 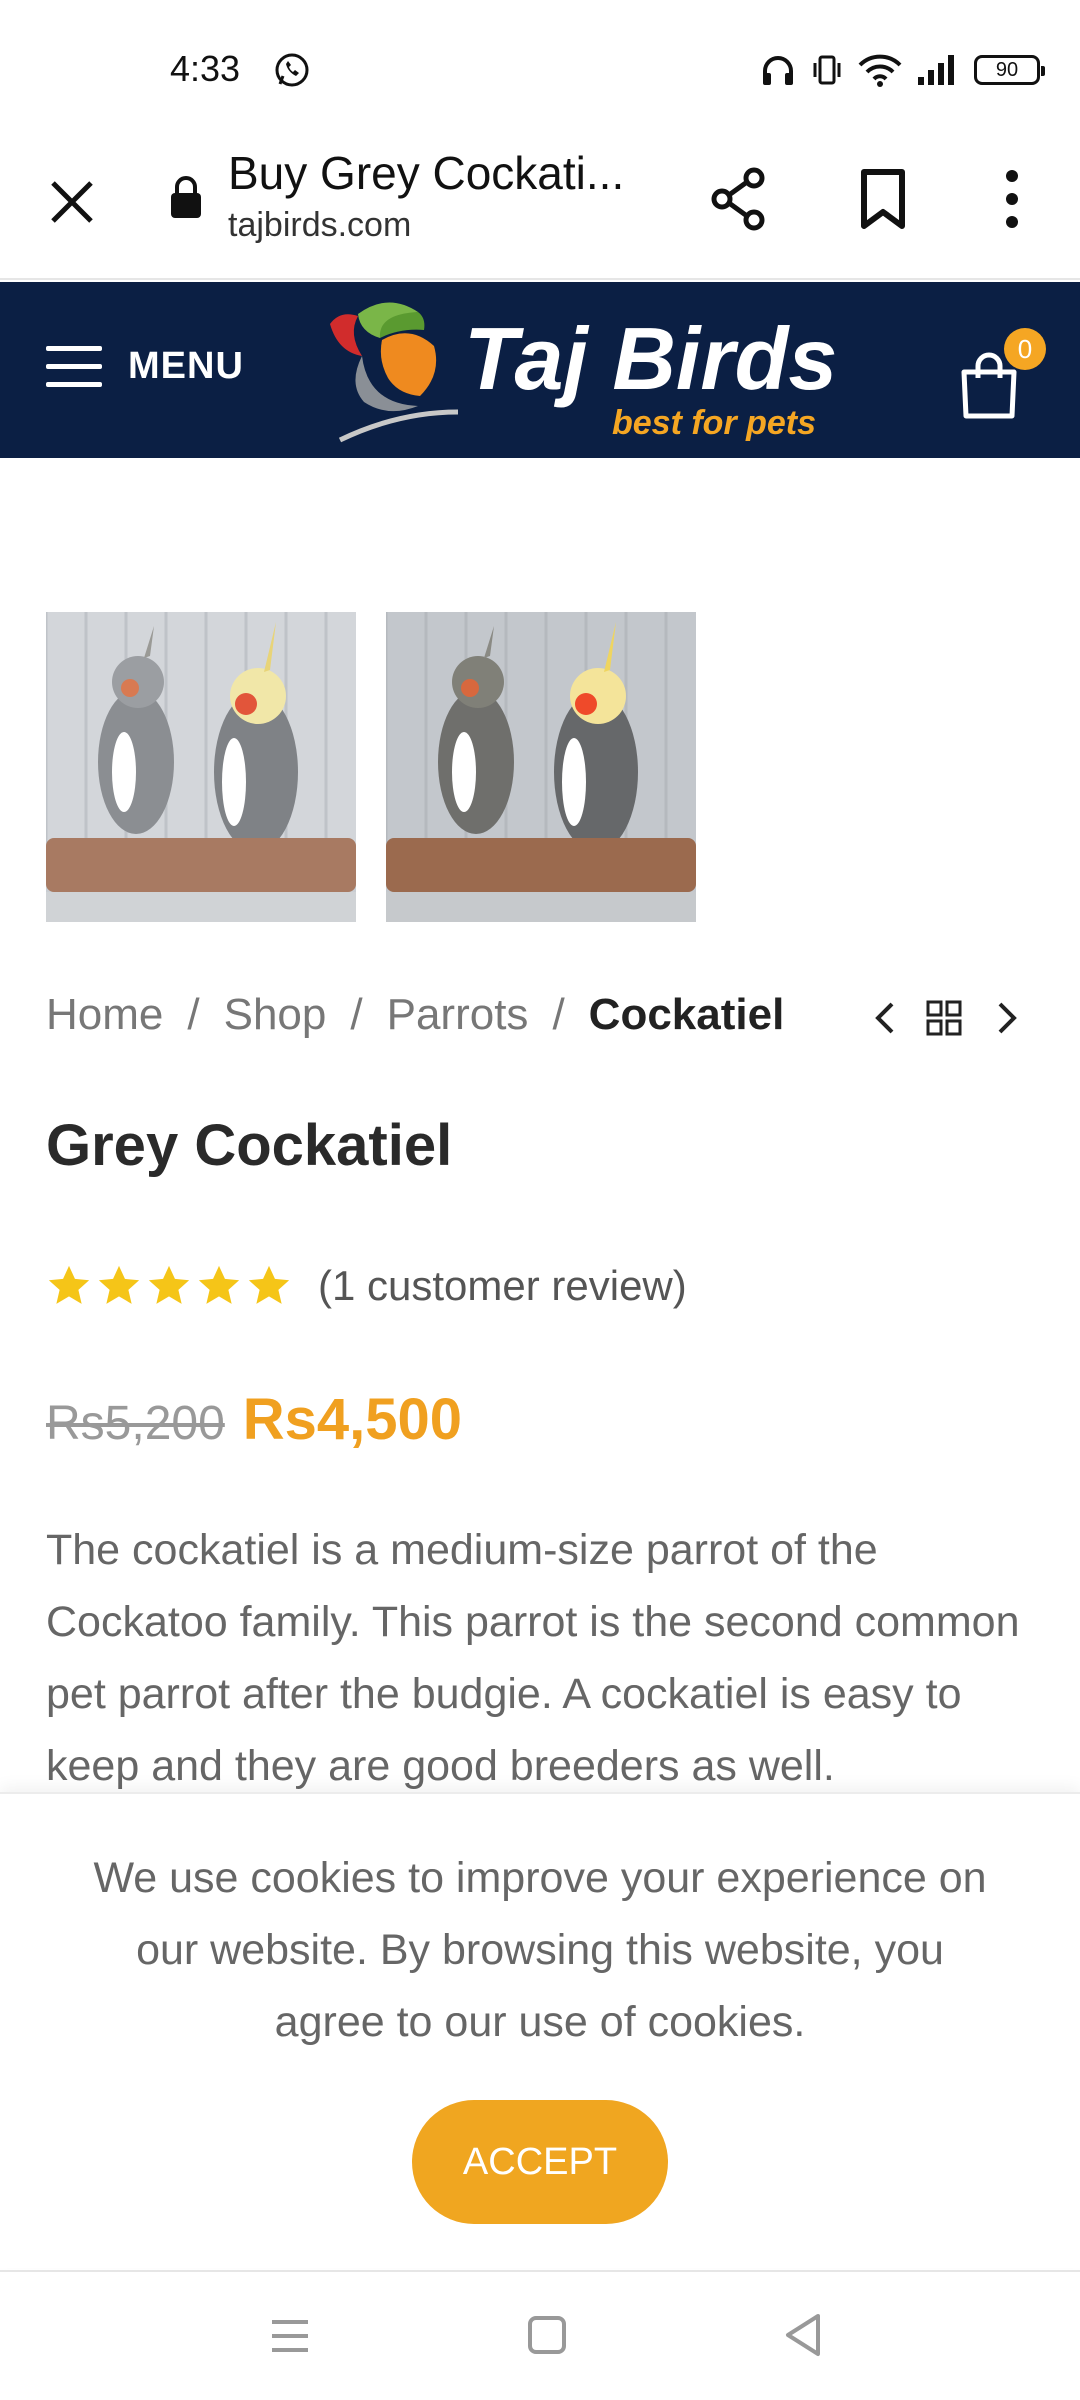 I want to click on breadcrumb-current: Cockatiel, so click(x=686, y=1014).